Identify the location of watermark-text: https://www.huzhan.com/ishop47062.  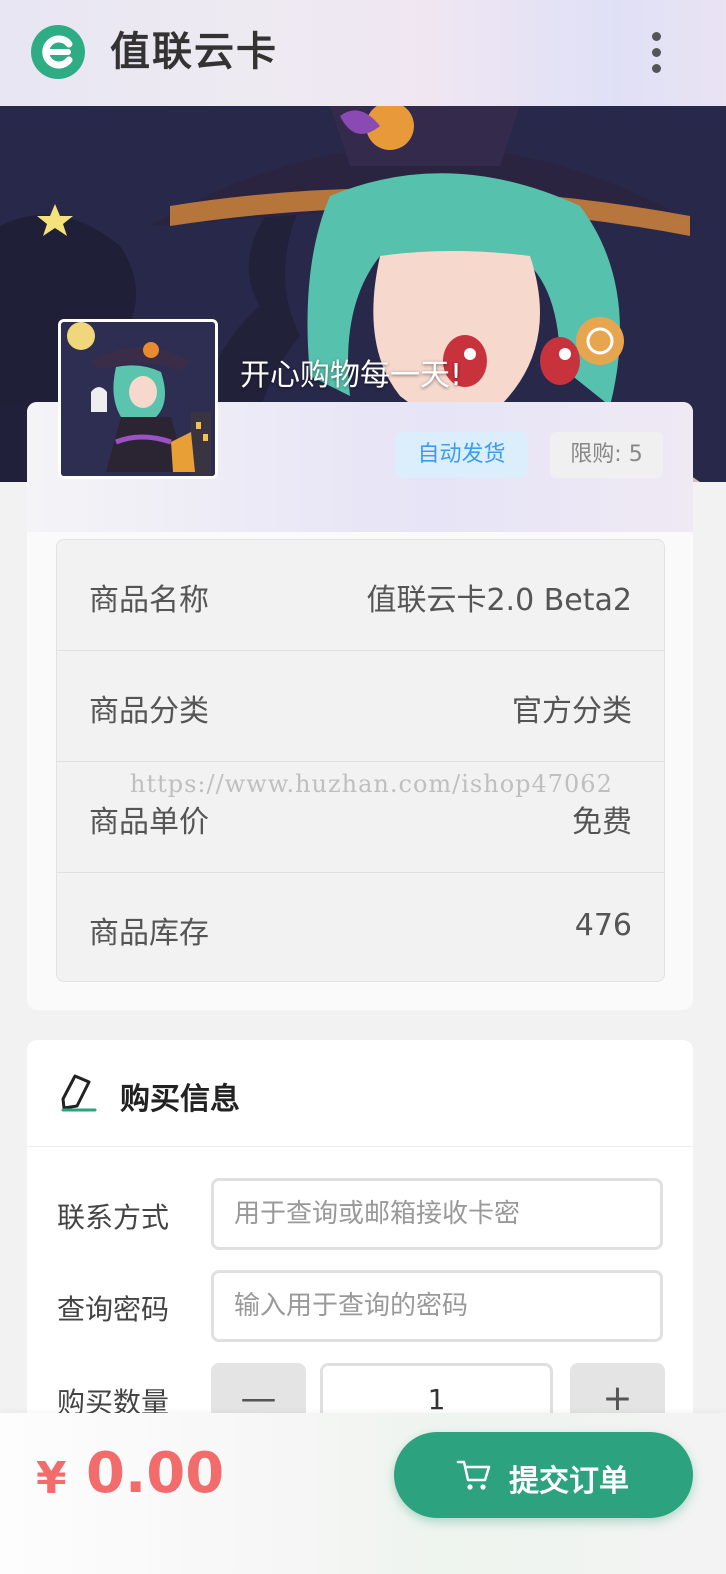
(371, 784).